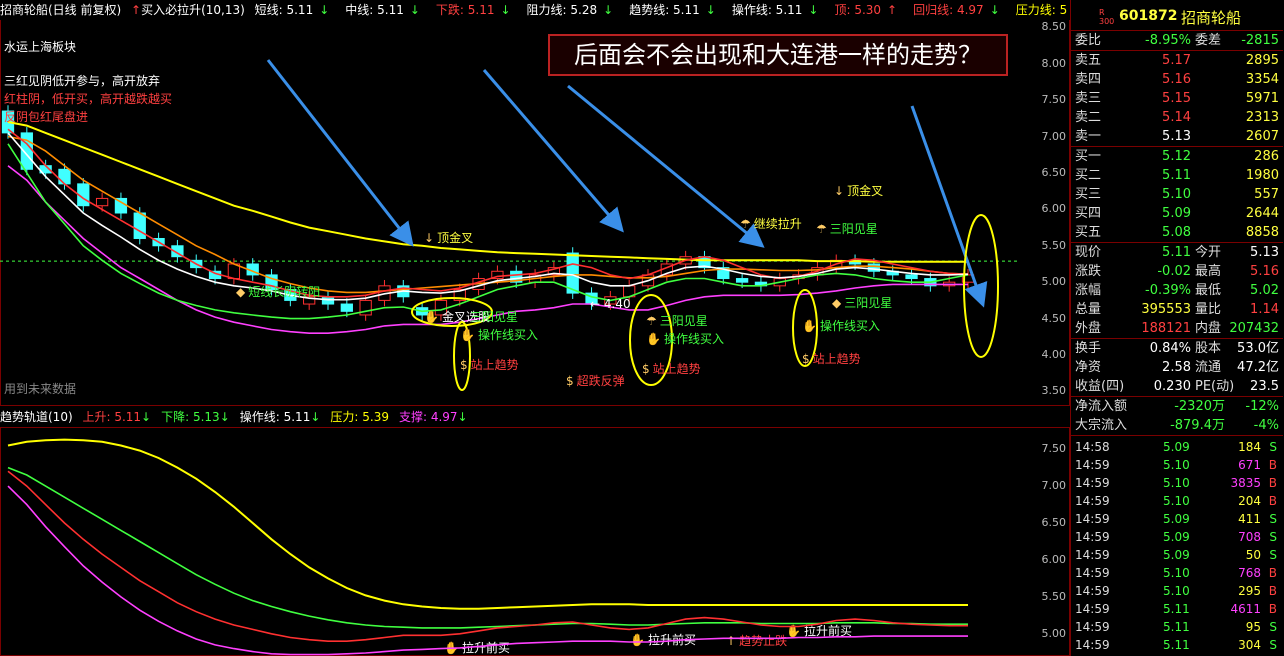 Image resolution: width=1284 pixels, height=656 pixels. Describe the element at coordinates (1176, 465) in the screenshot. I see `tick-row: 14:59 5.10 671 B` at that location.